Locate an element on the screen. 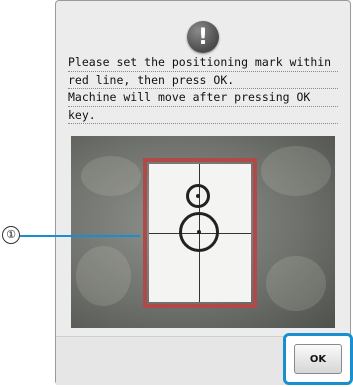 The height and width of the screenshot is (387, 353). message-line: red line, then press OK. is located at coordinates (203, 80).